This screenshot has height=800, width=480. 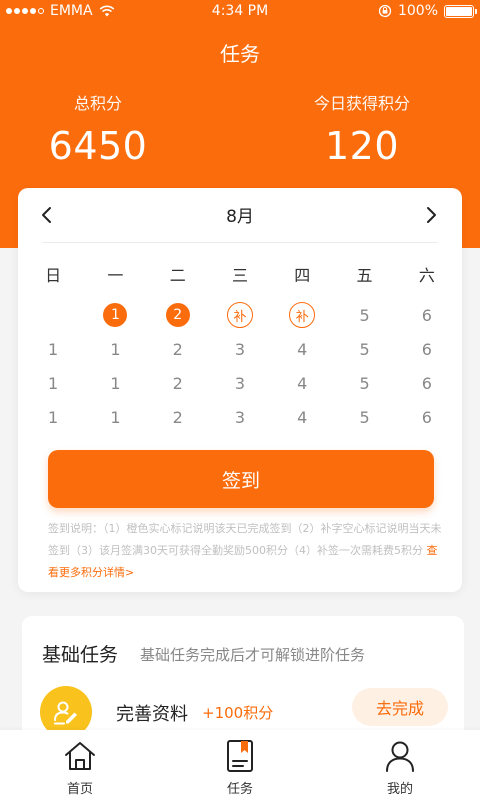 I want to click on weekday-header: 日一二三四五六, so click(x=240, y=274).